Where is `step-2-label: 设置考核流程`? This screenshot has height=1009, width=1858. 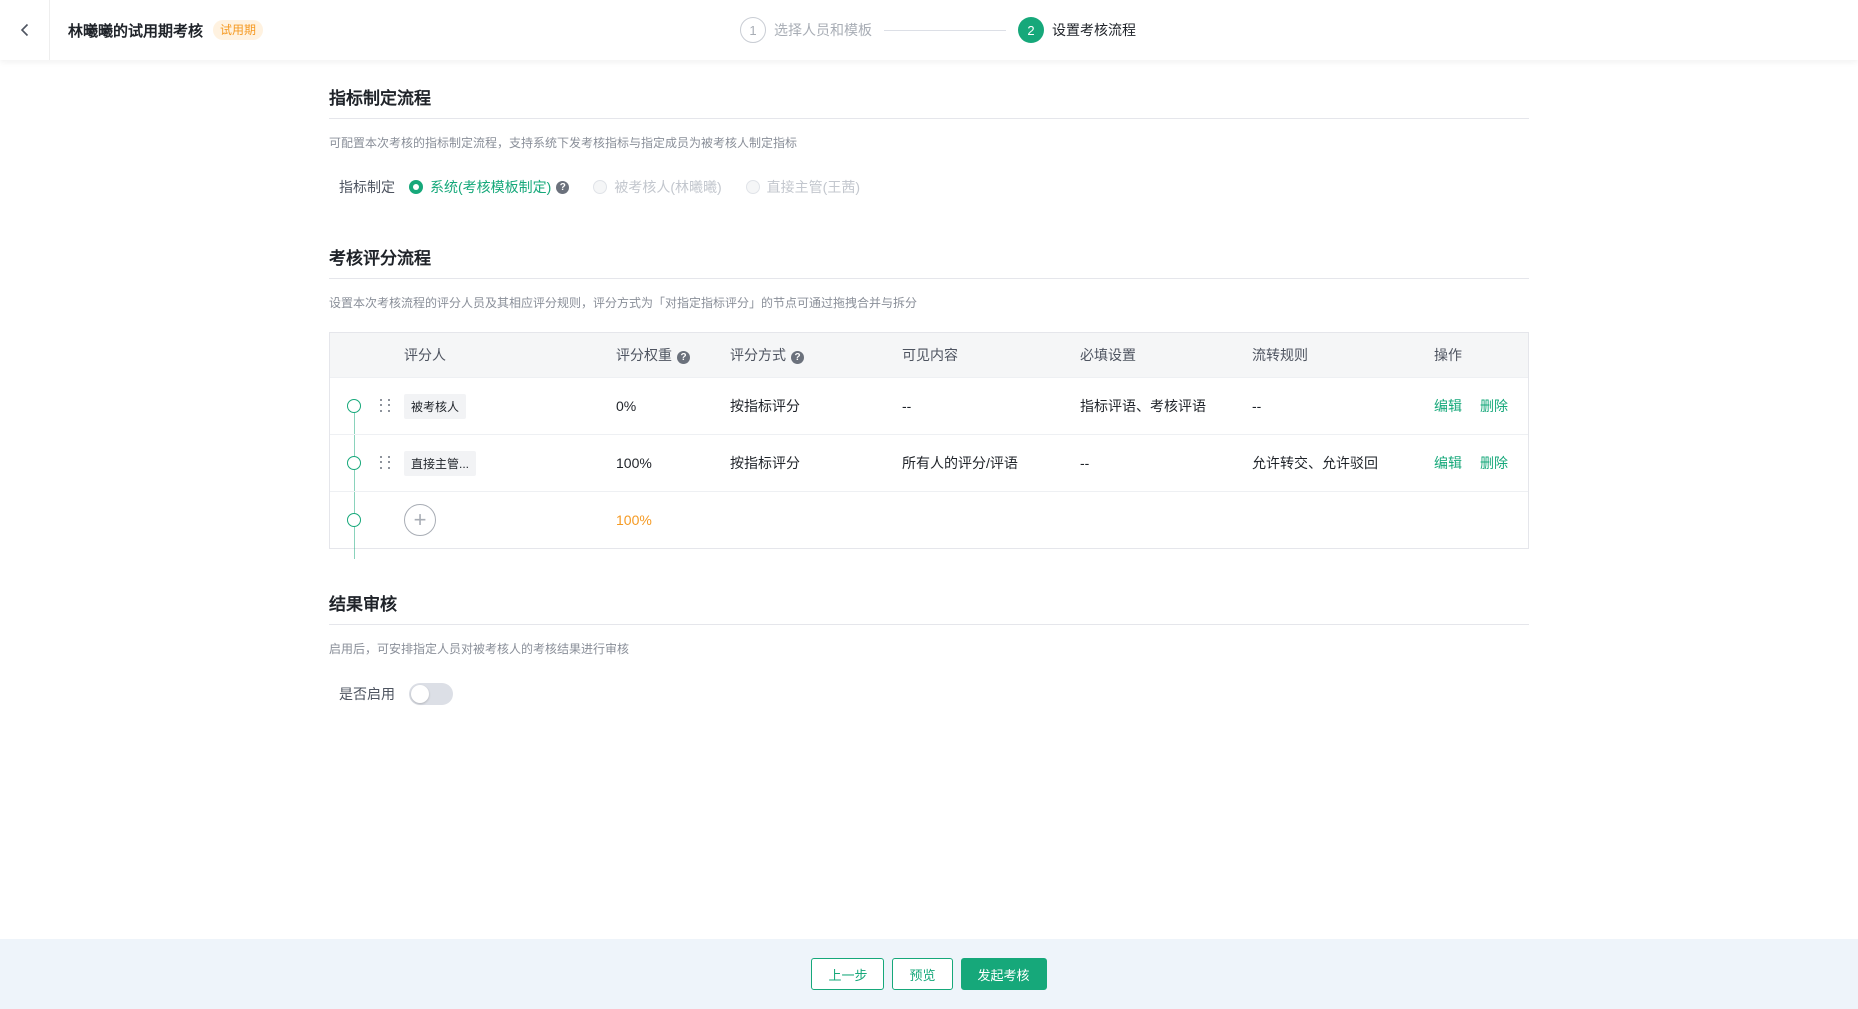 step-2-label: 设置考核流程 is located at coordinates (1094, 30).